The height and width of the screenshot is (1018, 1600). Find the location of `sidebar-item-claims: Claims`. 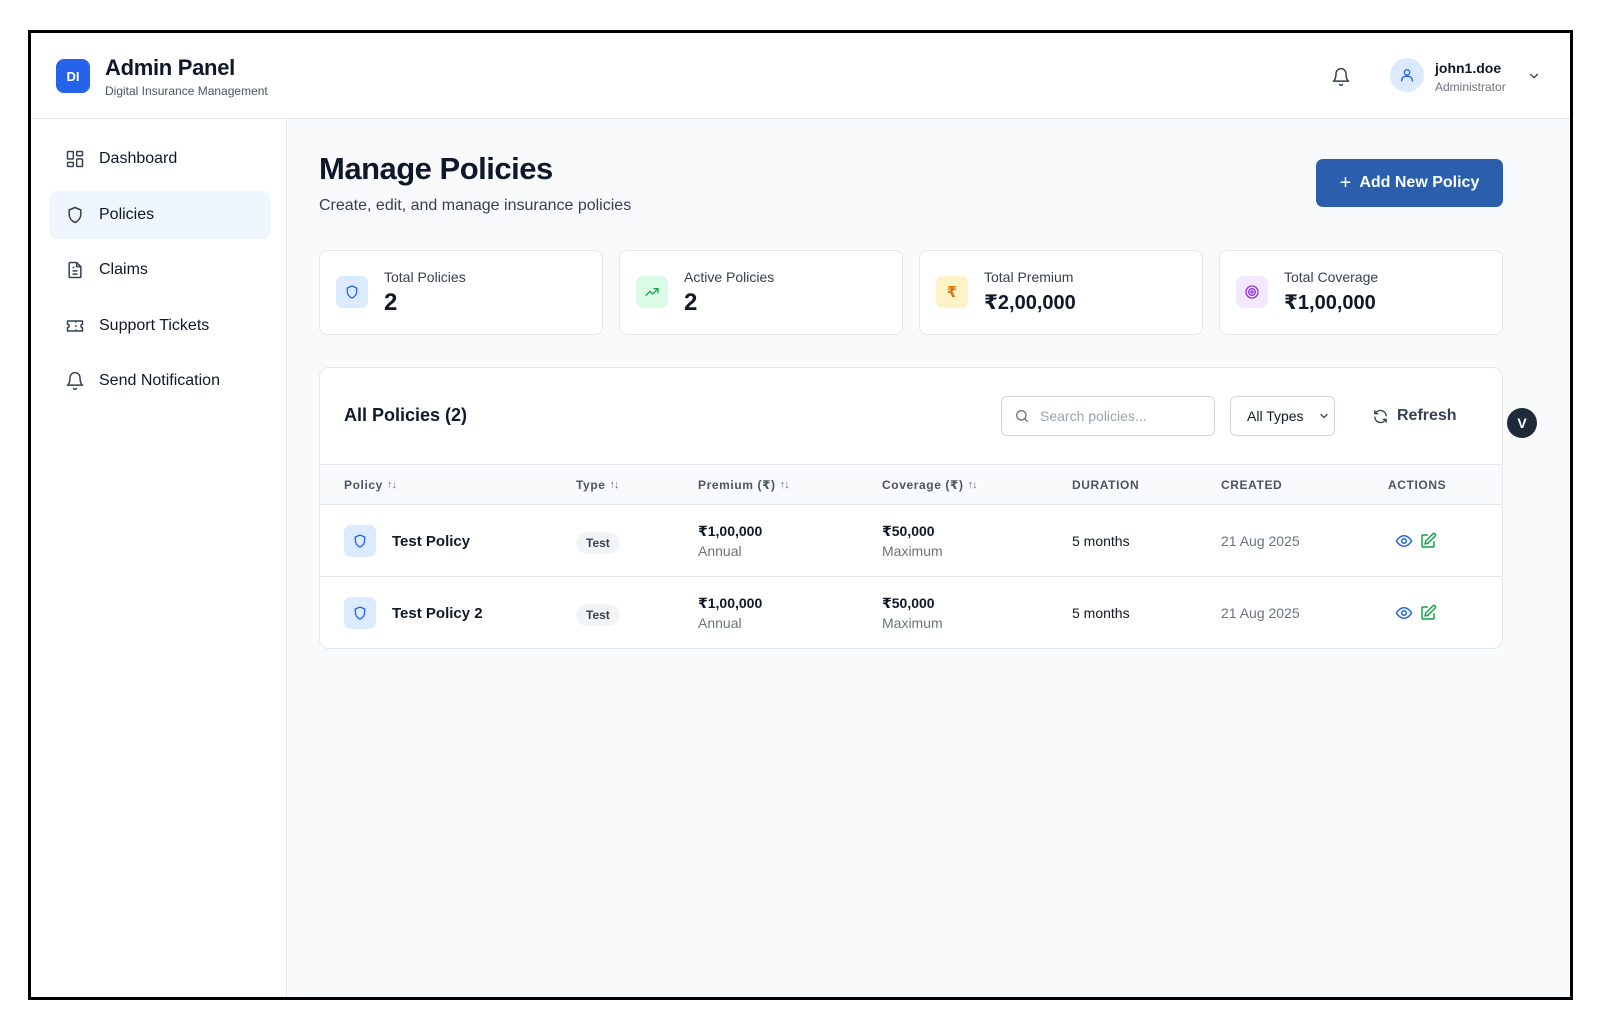

sidebar-item-claims: Claims is located at coordinates (160, 270).